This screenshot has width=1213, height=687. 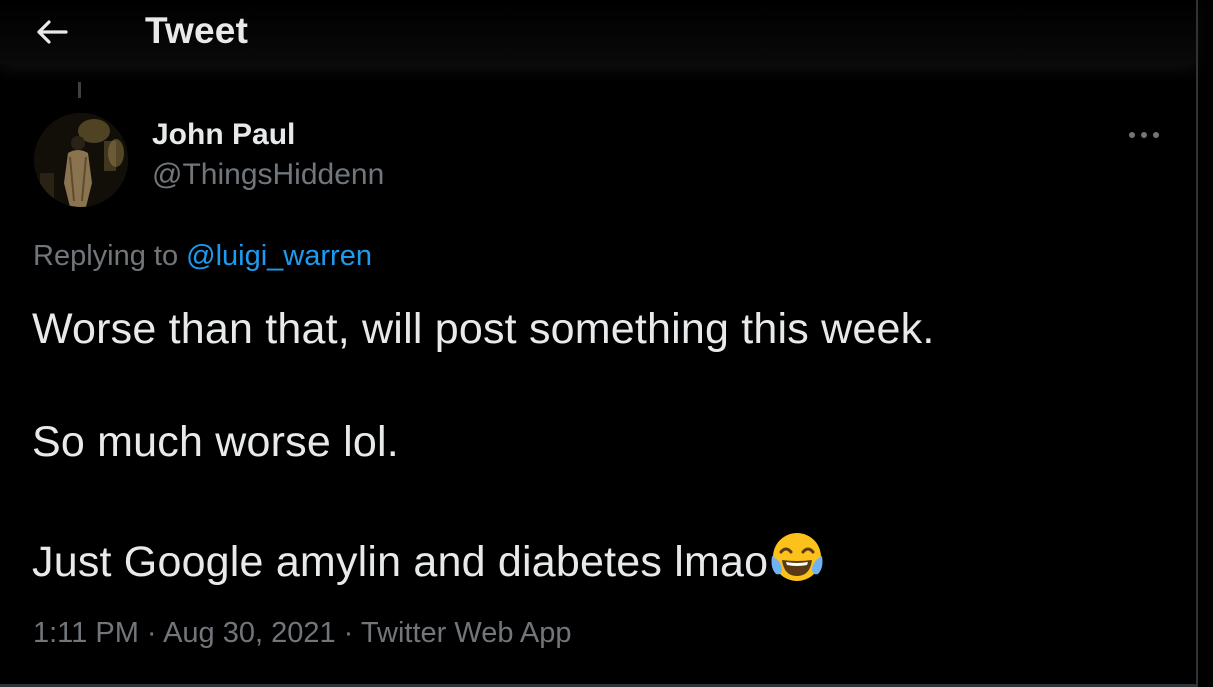 What do you see at coordinates (598, 32) in the screenshot?
I see `top-bar: Tweet` at bounding box center [598, 32].